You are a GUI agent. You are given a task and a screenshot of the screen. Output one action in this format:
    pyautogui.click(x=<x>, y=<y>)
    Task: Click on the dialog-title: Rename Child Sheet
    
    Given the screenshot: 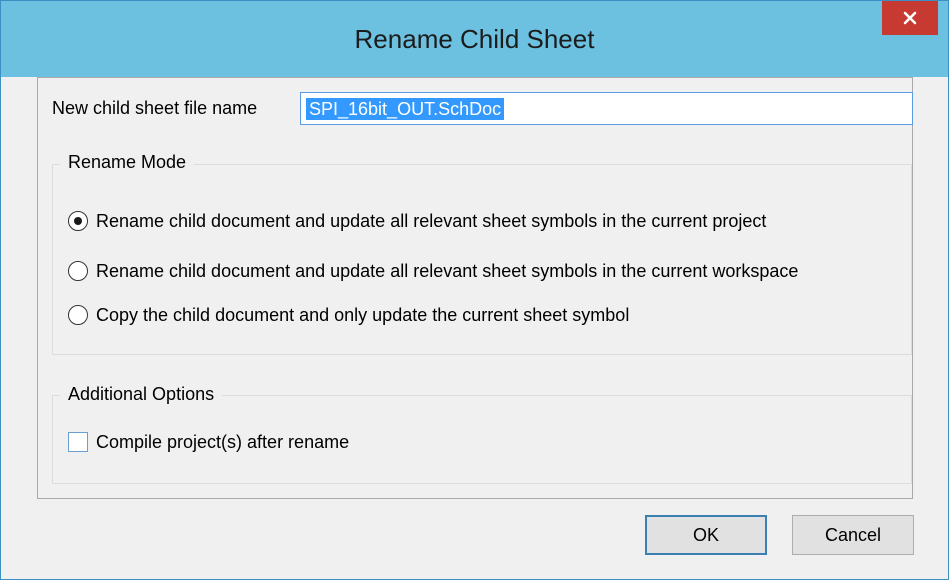 What is the action you would take?
    pyautogui.click(x=474, y=39)
    